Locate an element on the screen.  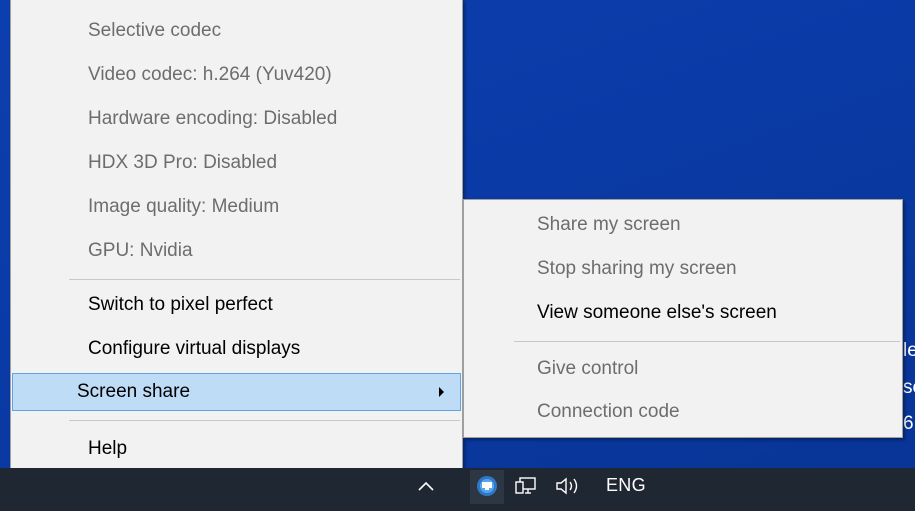
menu-item-video-codec: Video codec: h.264 (Yuv420) is located at coordinates (236, 75).